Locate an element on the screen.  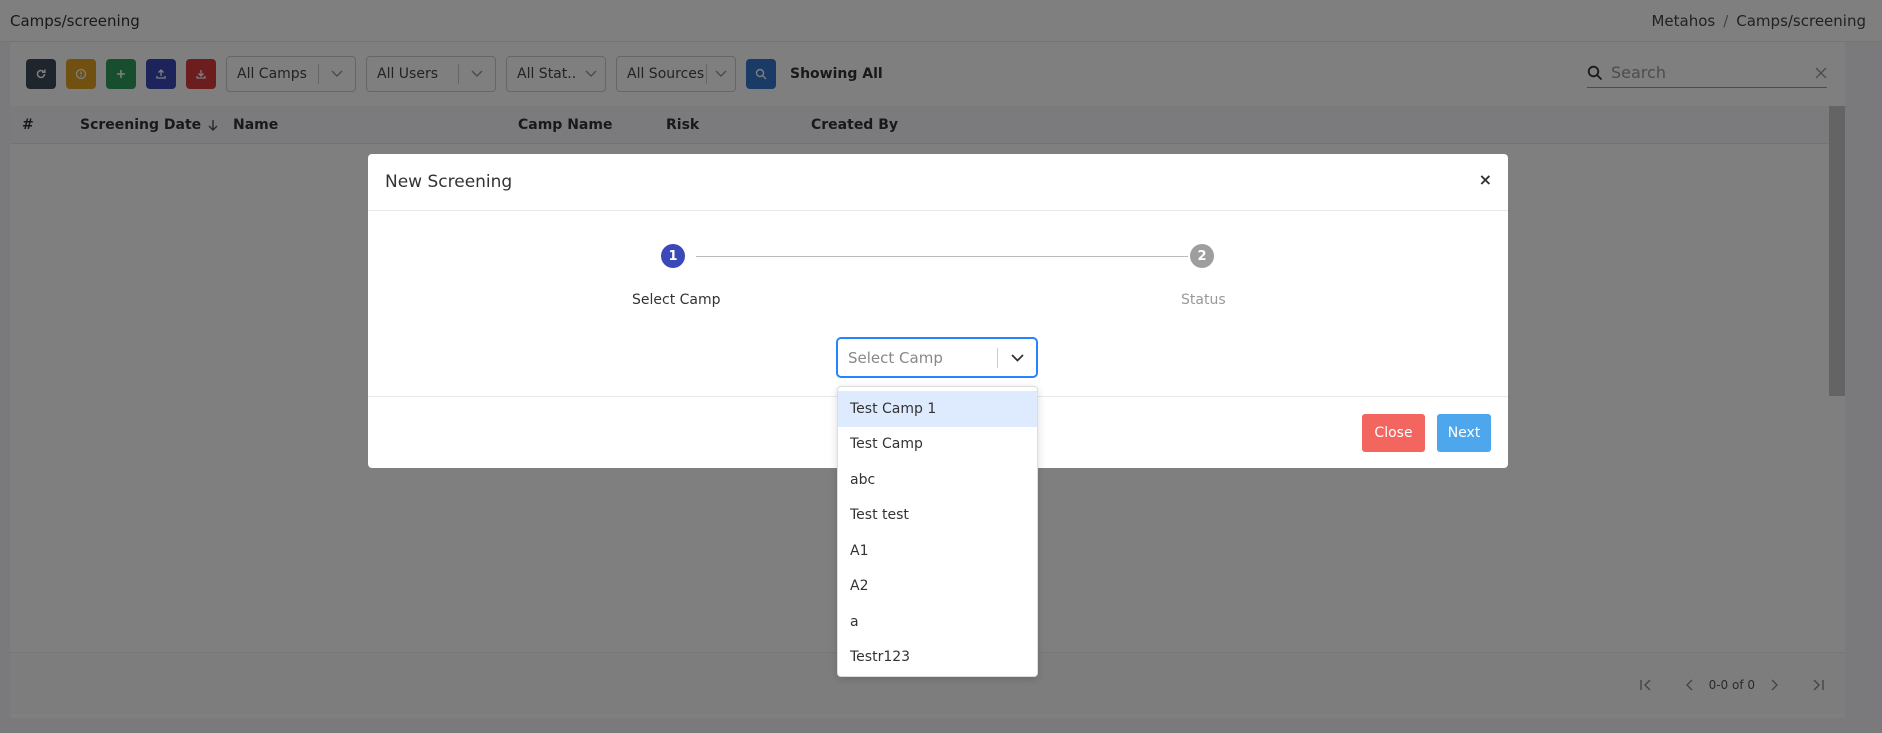
step-2-label: Status is located at coordinates (1203, 300).